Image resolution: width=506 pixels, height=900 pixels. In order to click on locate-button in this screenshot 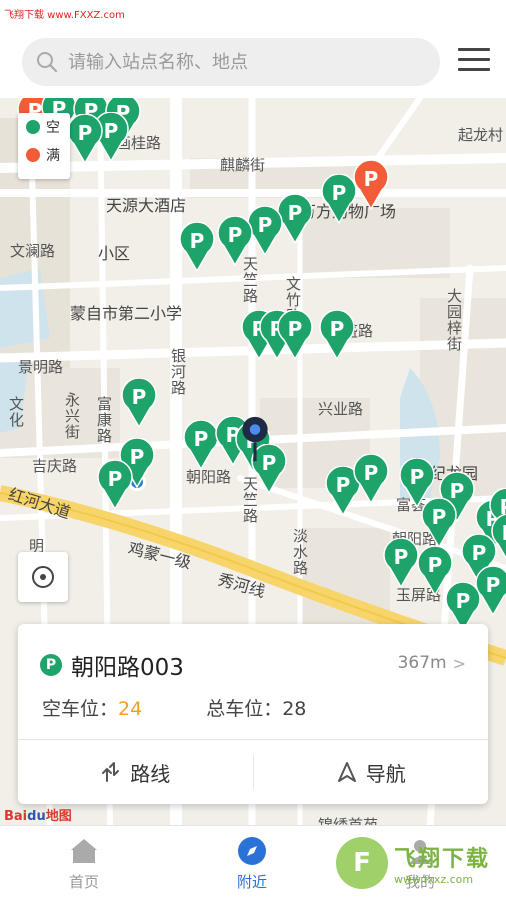, I will do `click(43, 577)`.